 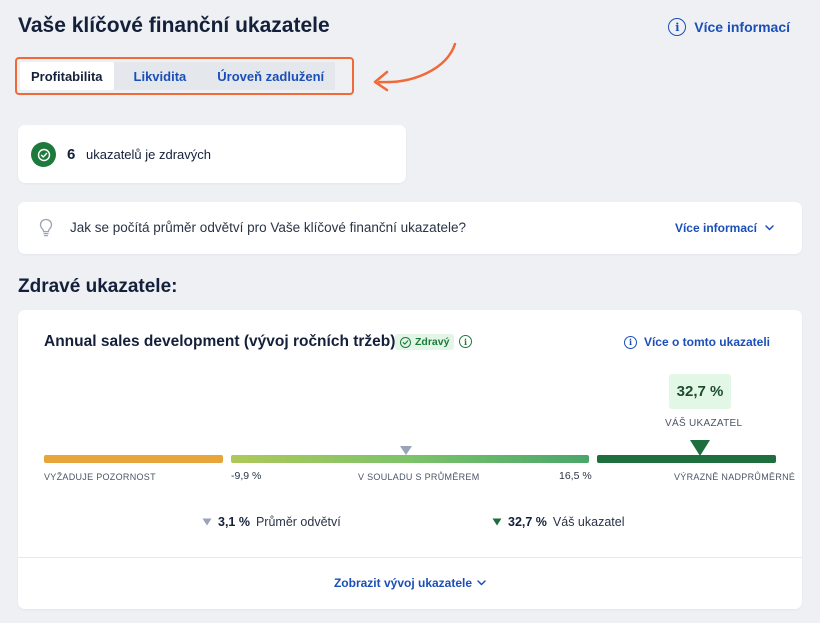 I want to click on legend-your-value: 32,7 % Váš ukazatel, so click(x=558, y=522).